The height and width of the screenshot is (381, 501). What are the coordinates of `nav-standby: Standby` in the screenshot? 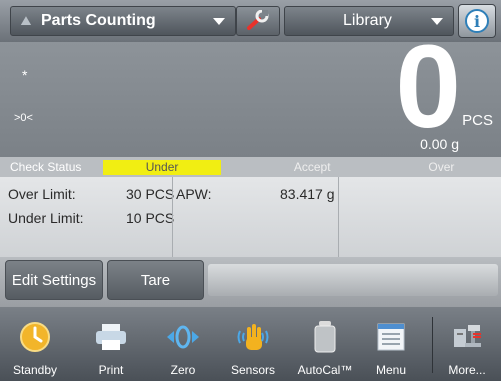 It's located at (35, 344).